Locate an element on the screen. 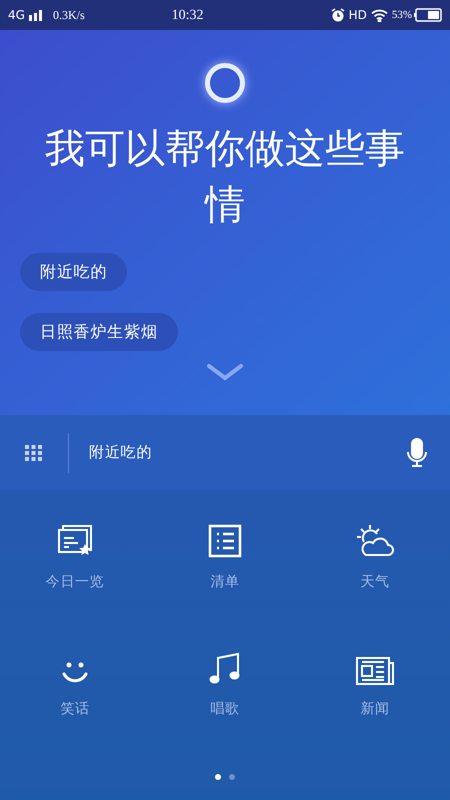 The height and width of the screenshot is (800, 450). tile-label: 笑话 is located at coordinates (75, 709).